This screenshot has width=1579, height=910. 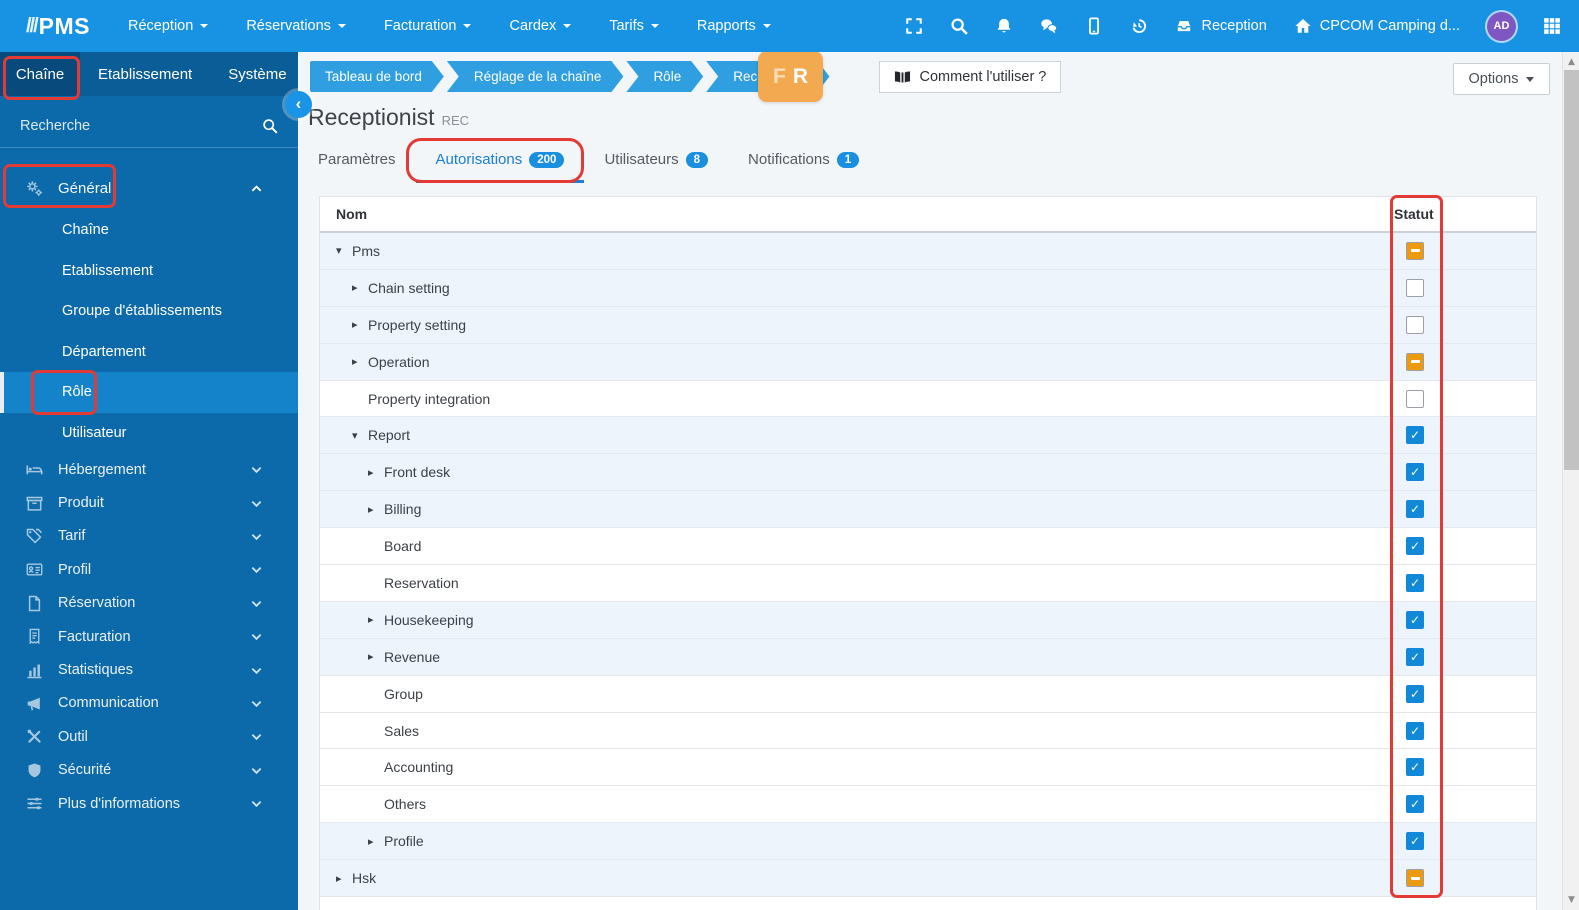 What do you see at coordinates (928, 473) in the screenshot?
I see `permission-row-front-desk: ▸ Front desk` at bounding box center [928, 473].